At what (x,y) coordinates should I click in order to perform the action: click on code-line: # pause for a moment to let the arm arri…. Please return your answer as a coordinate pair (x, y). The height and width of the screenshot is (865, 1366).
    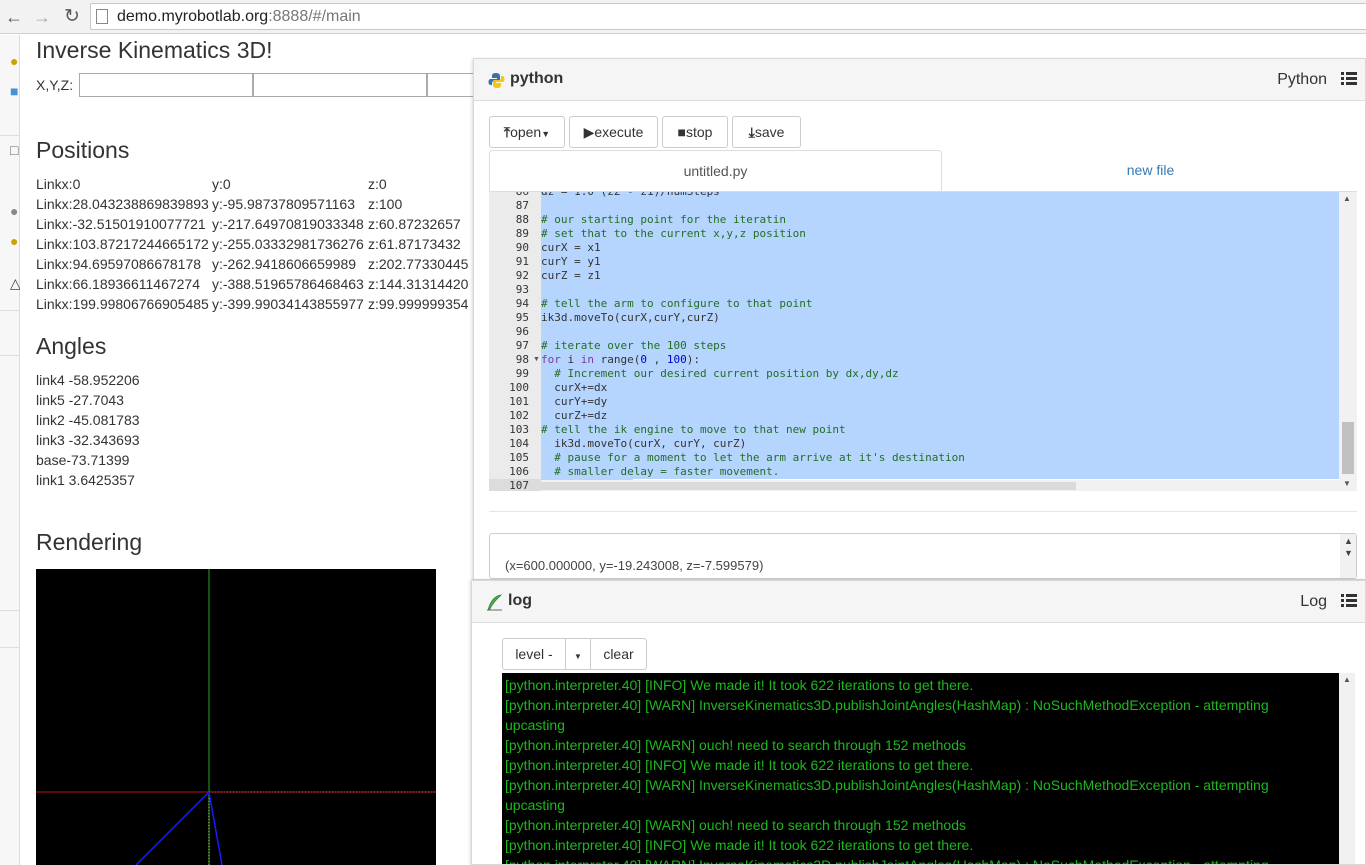
    Looking at the image, I should click on (940, 458).